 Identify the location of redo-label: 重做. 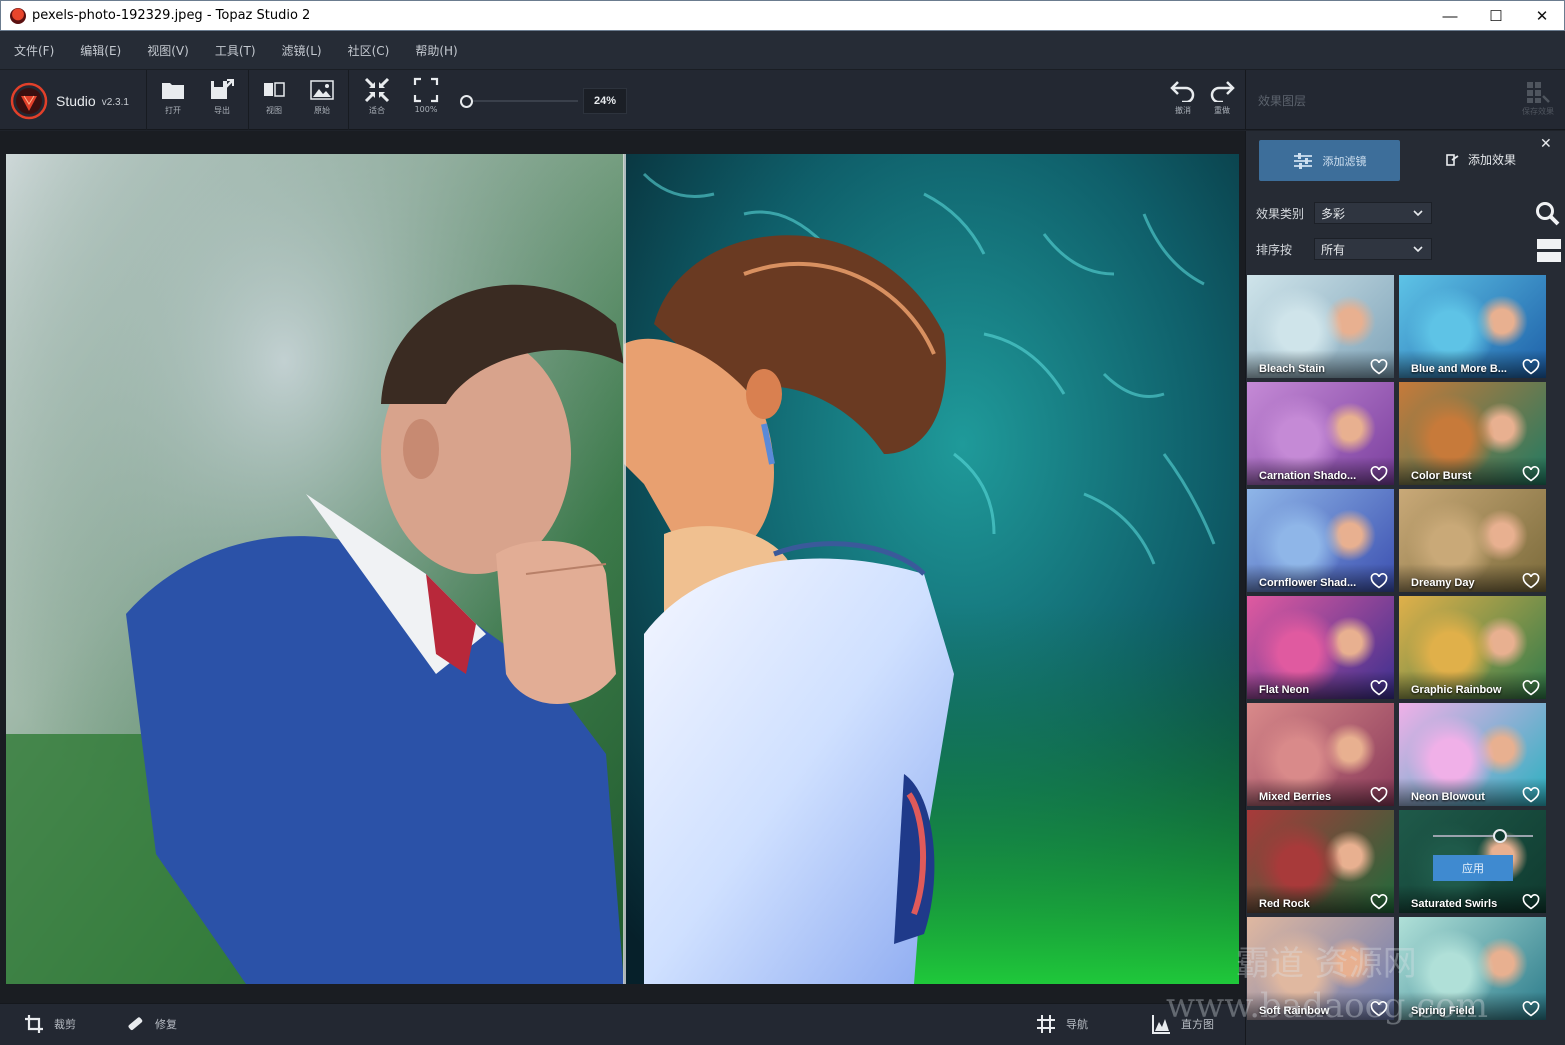
(1222, 110).